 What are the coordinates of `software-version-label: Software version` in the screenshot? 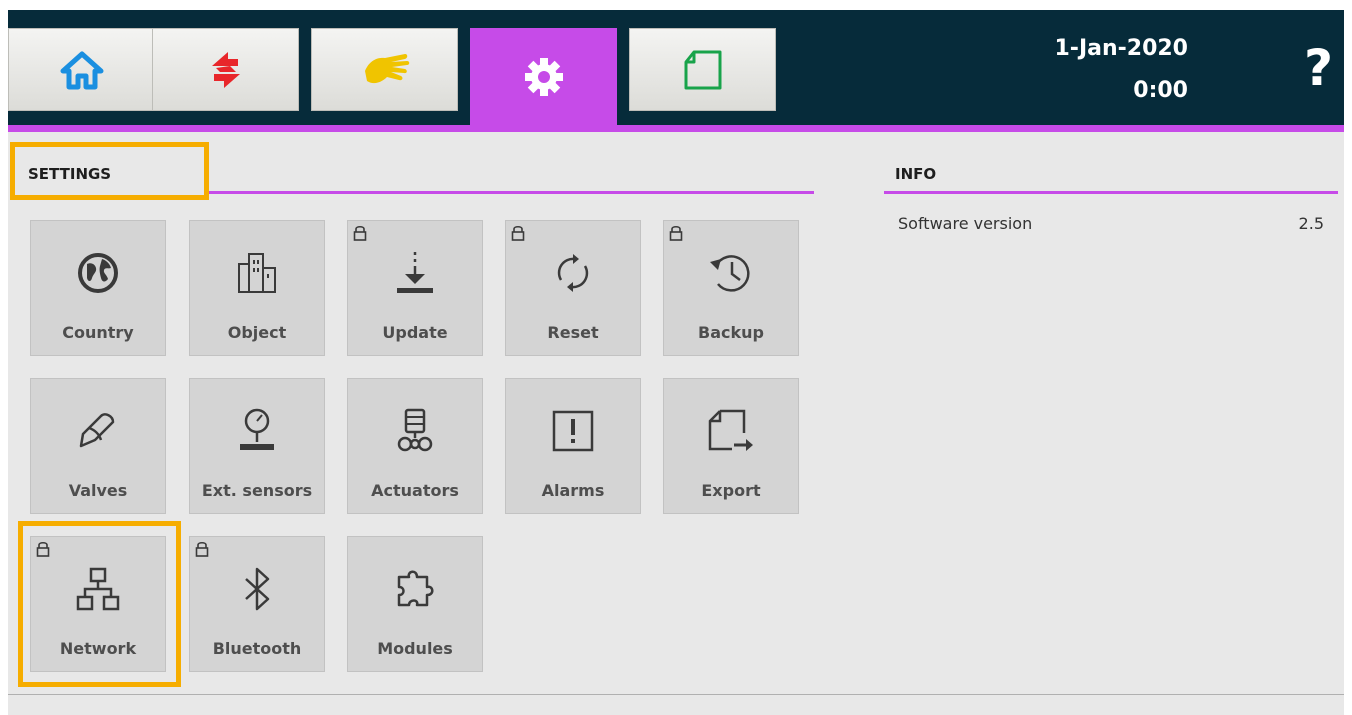 It's located at (965, 223).